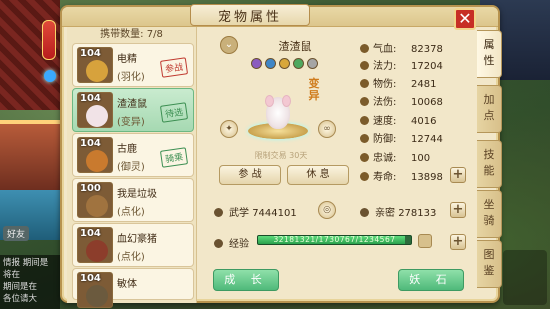 The width and height of the screenshot is (550, 309). I want to click on pet-list-name: 血幻豪猪, so click(137, 239).